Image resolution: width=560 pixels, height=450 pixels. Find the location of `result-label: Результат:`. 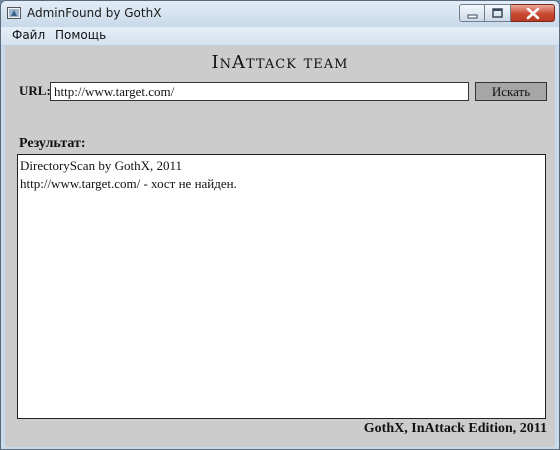

result-label: Результат: is located at coordinates (52, 143).